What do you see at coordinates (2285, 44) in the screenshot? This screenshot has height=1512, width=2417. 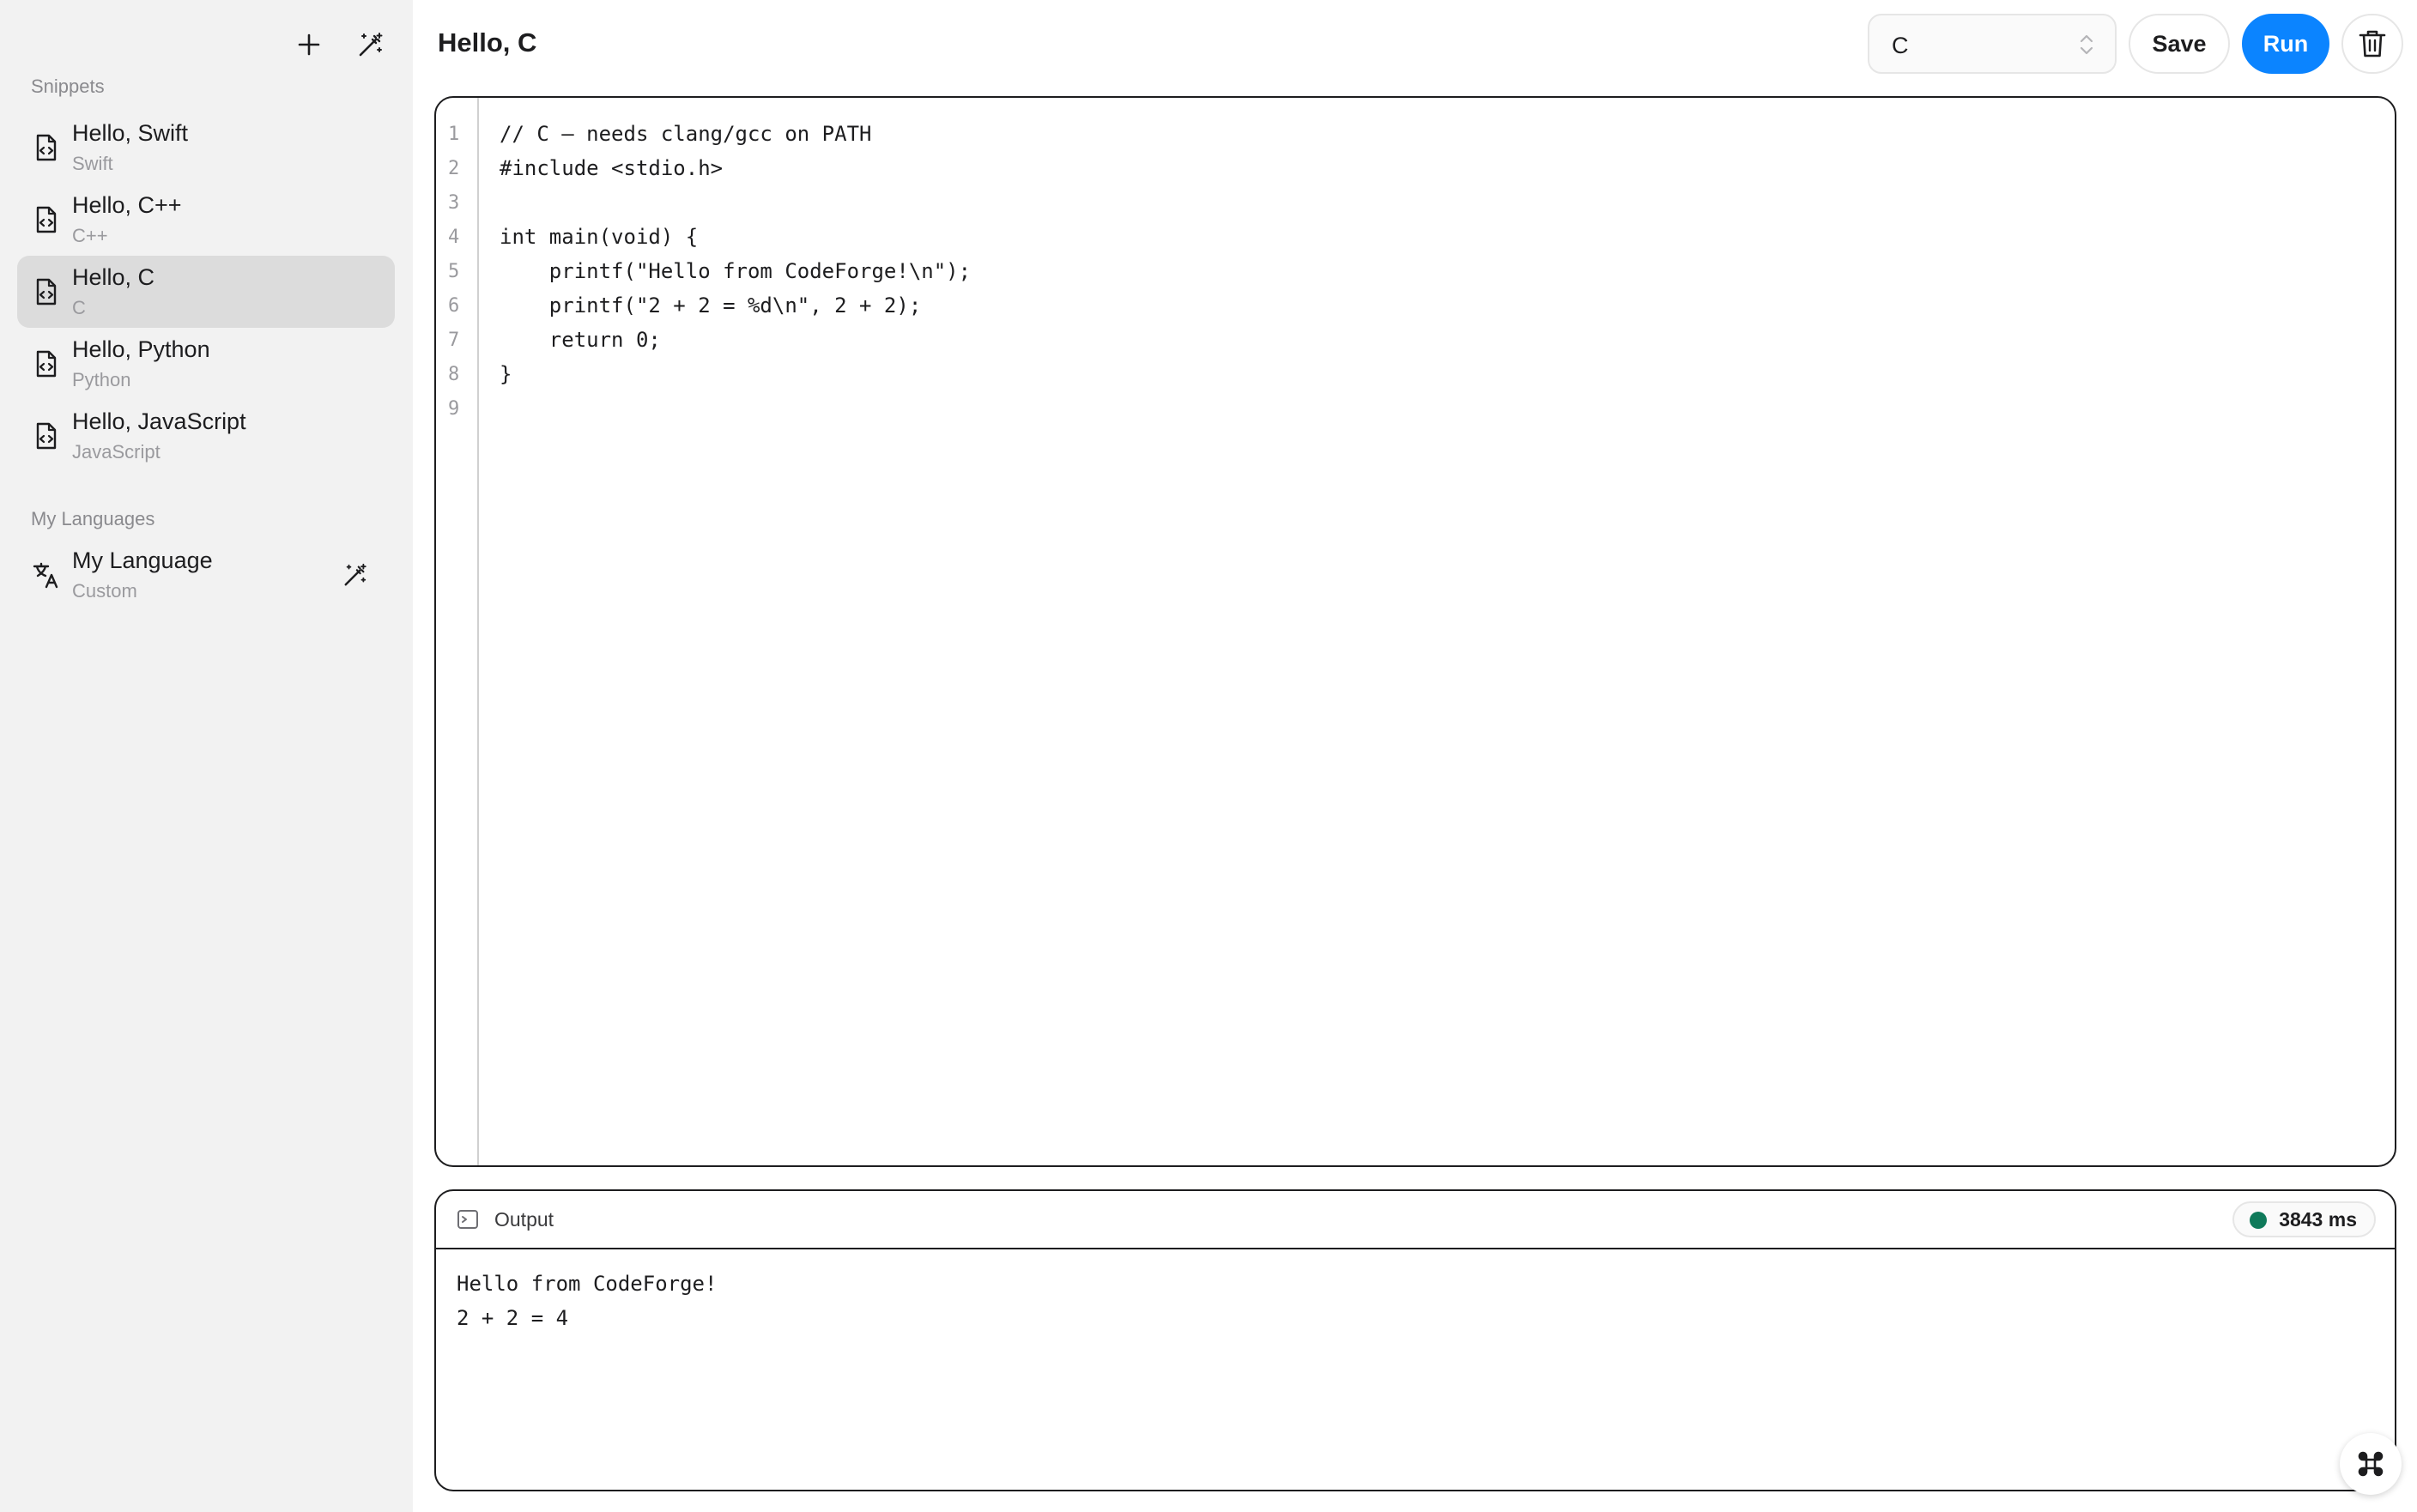 I see `run-button: Run` at bounding box center [2285, 44].